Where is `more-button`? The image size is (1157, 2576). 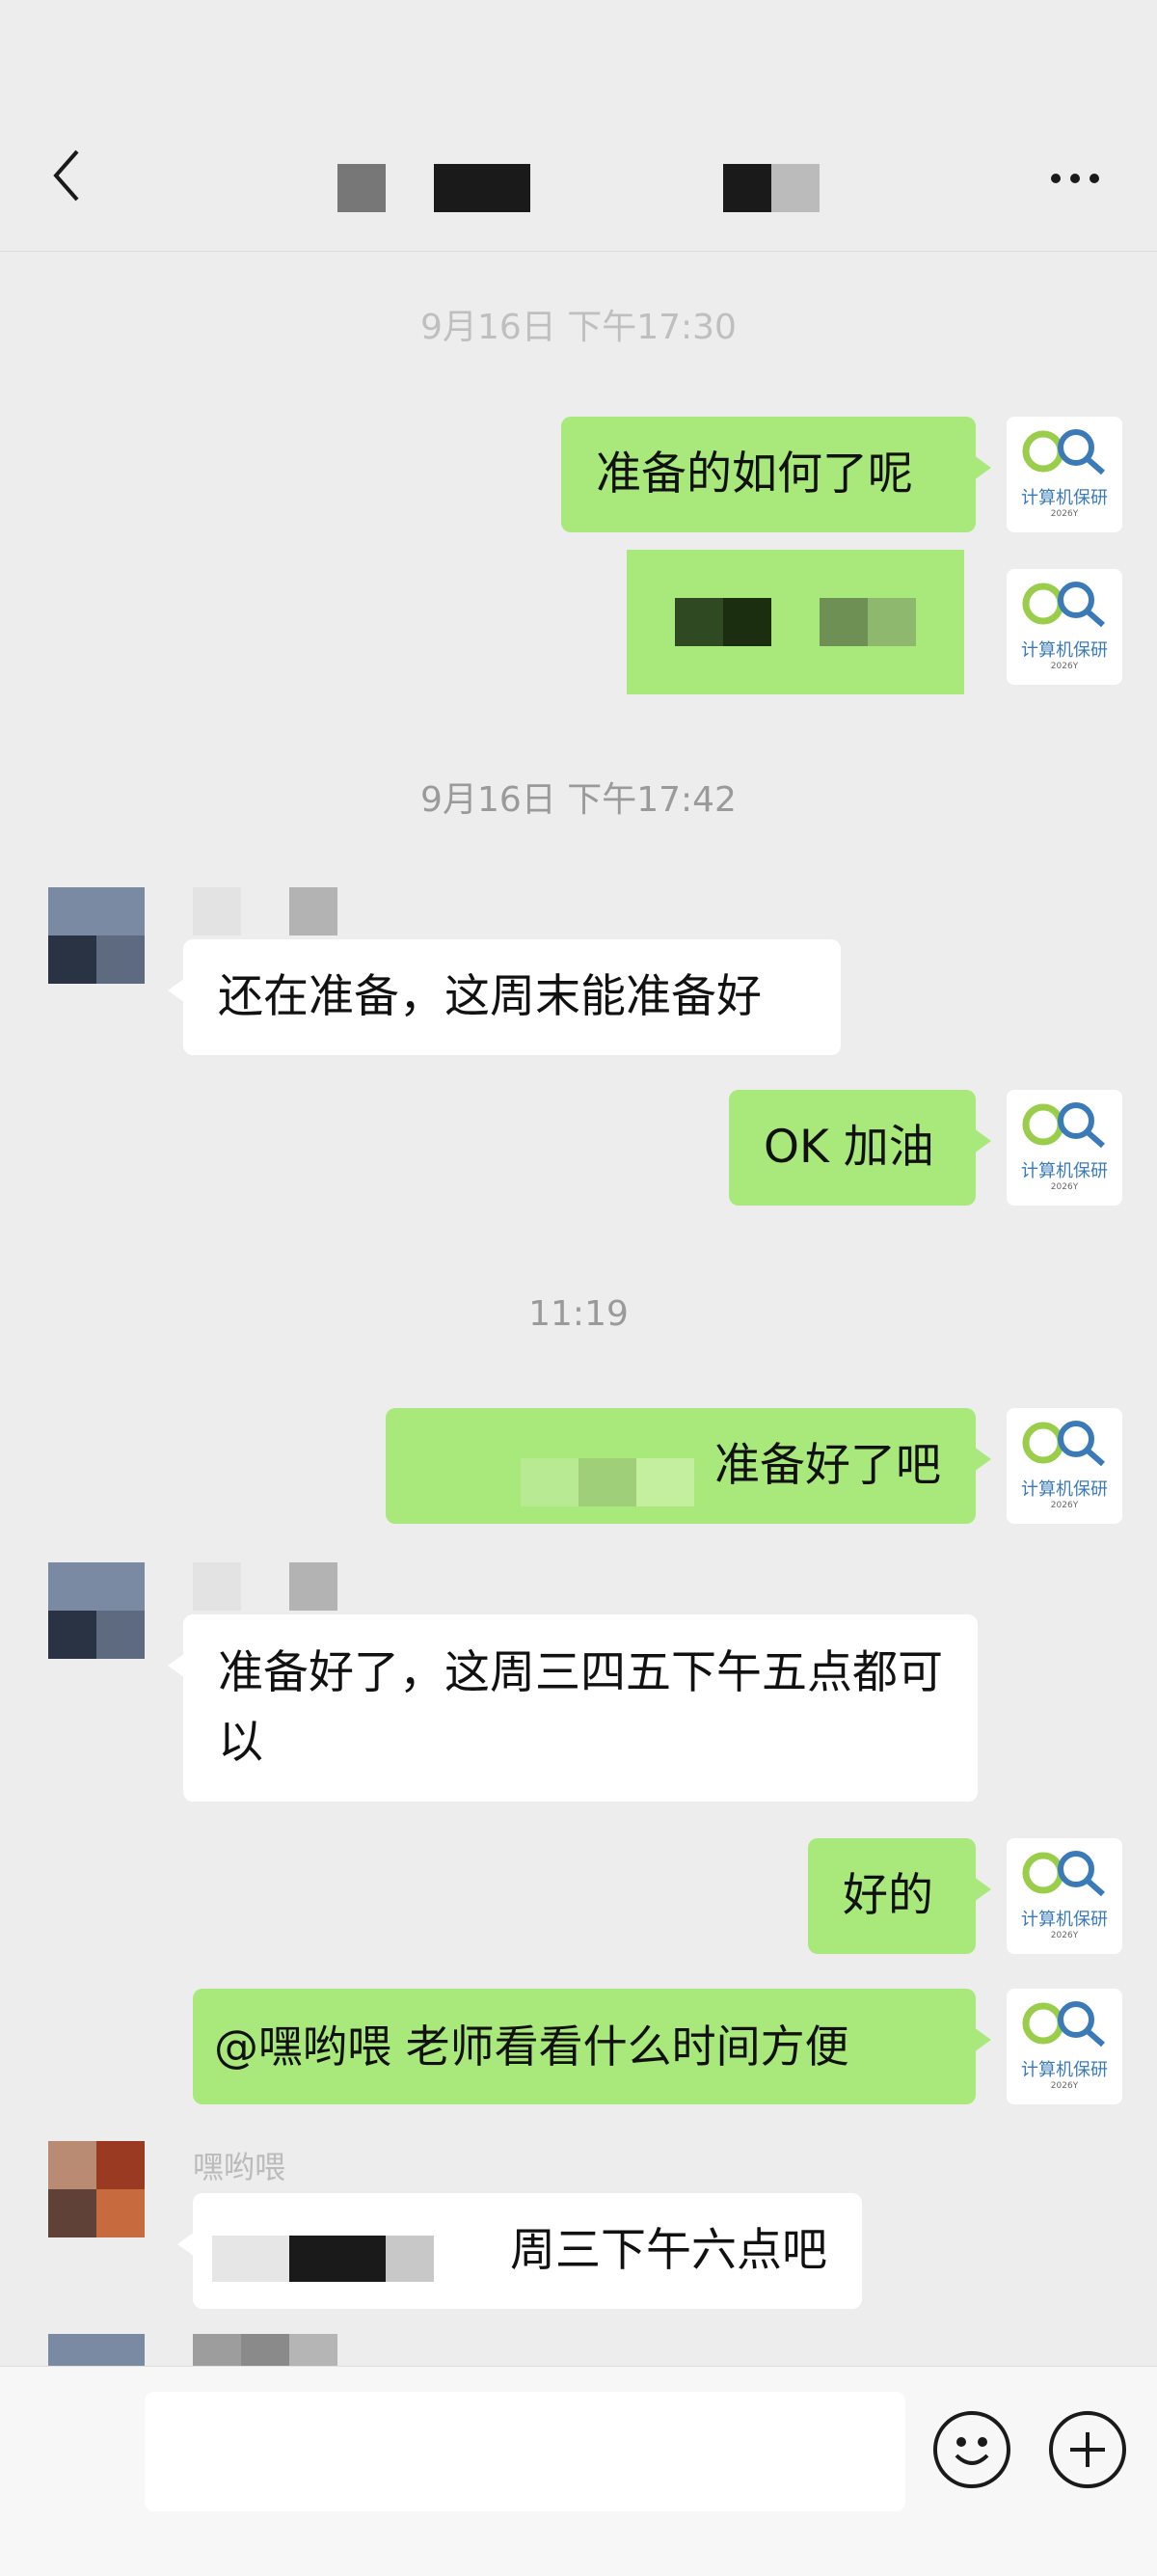
more-button is located at coordinates (1075, 178).